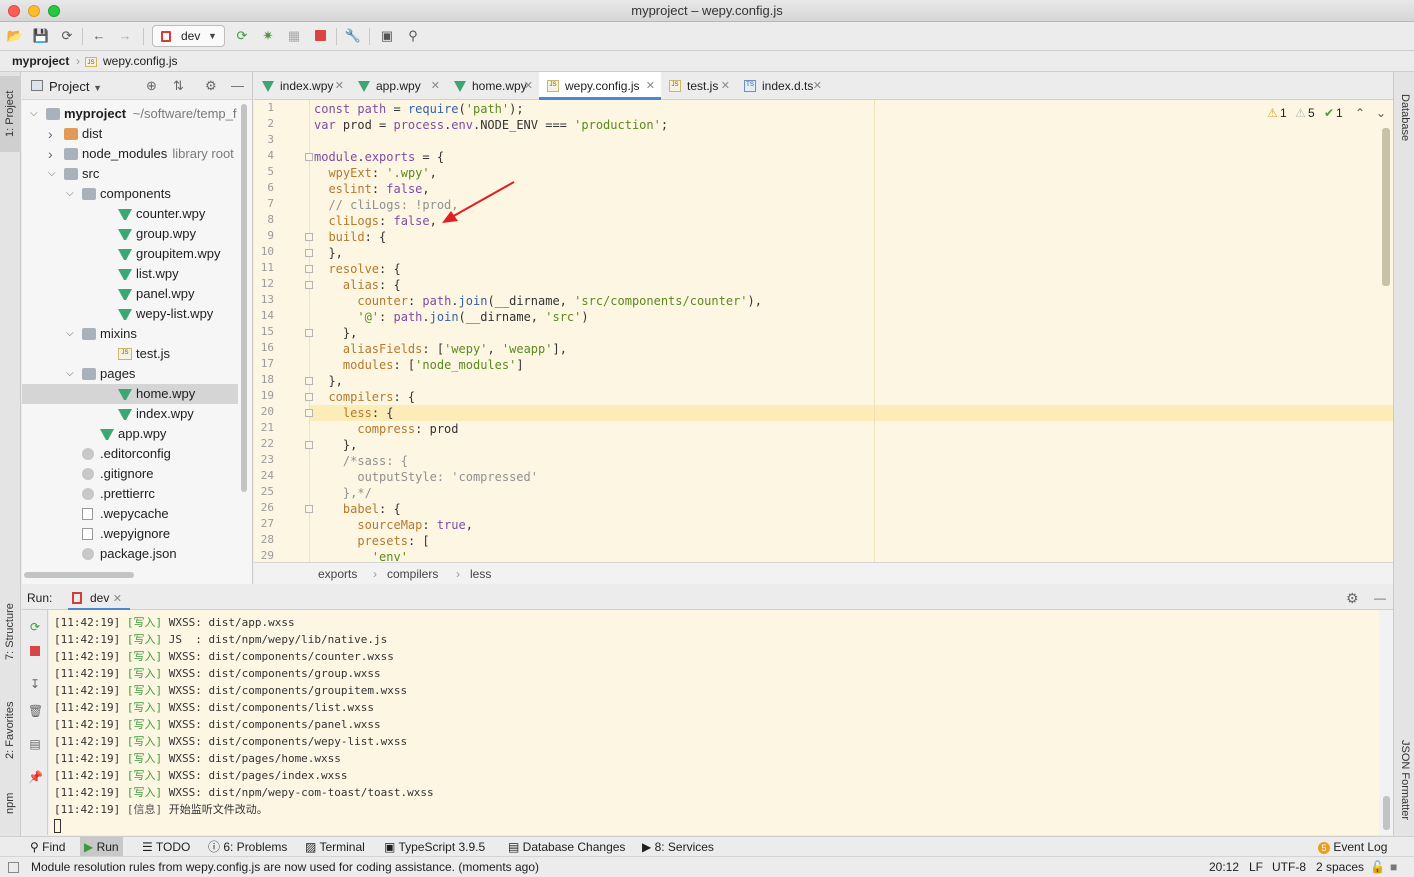  Describe the element at coordinates (54, 11) in the screenshot. I see `maximize-window-button` at that location.